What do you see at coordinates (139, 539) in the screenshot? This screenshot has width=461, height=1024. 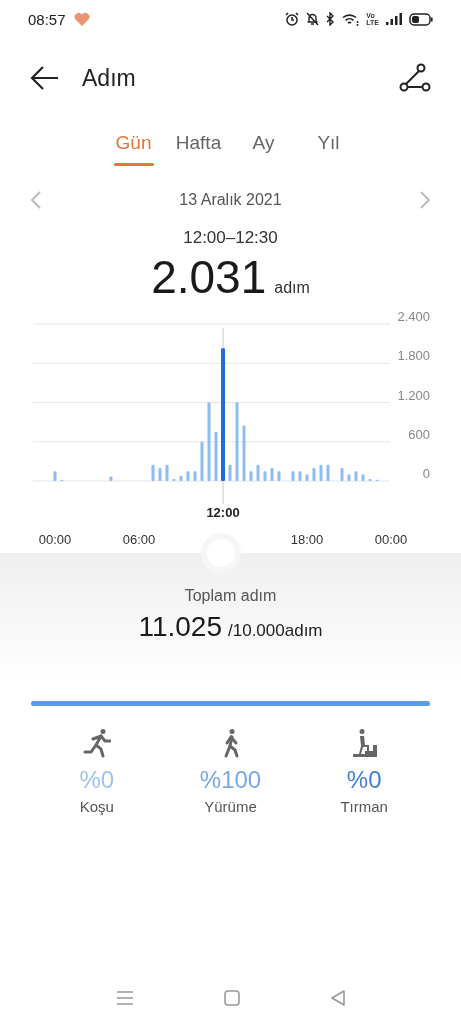 I see `axis-label: 06:00` at bounding box center [139, 539].